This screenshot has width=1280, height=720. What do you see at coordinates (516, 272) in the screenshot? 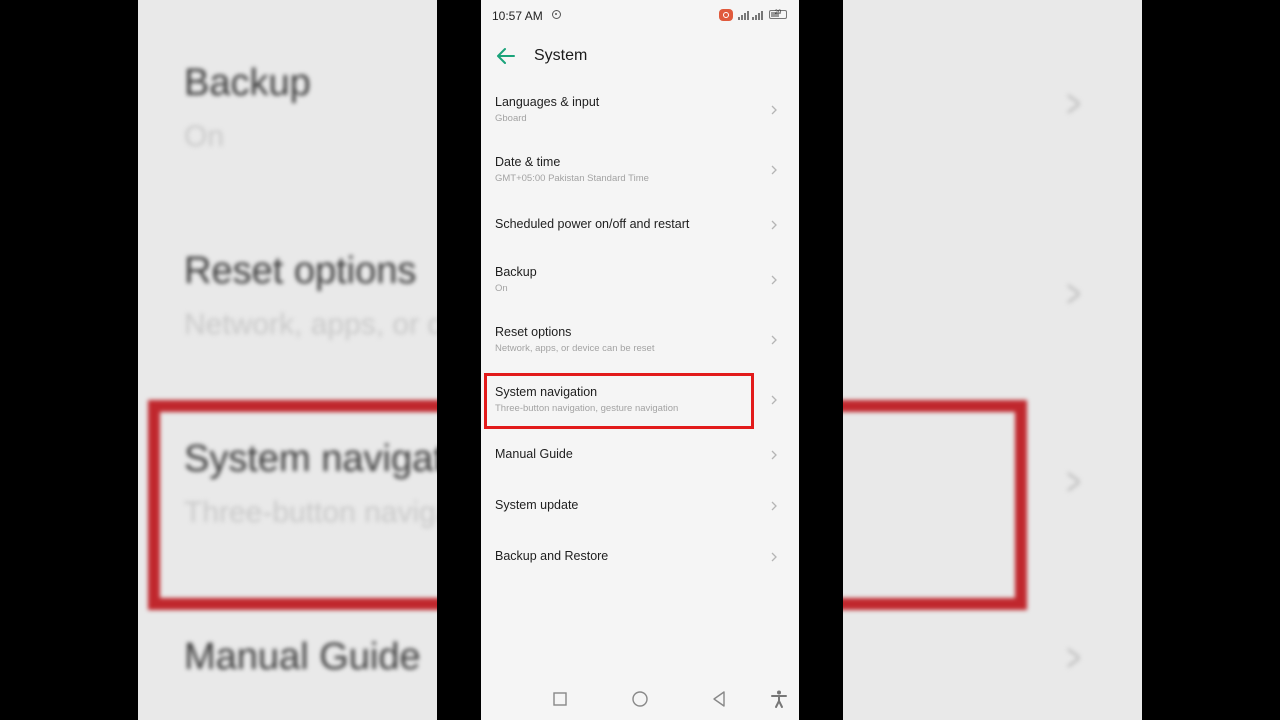
I see `item-title: Backup` at bounding box center [516, 272].